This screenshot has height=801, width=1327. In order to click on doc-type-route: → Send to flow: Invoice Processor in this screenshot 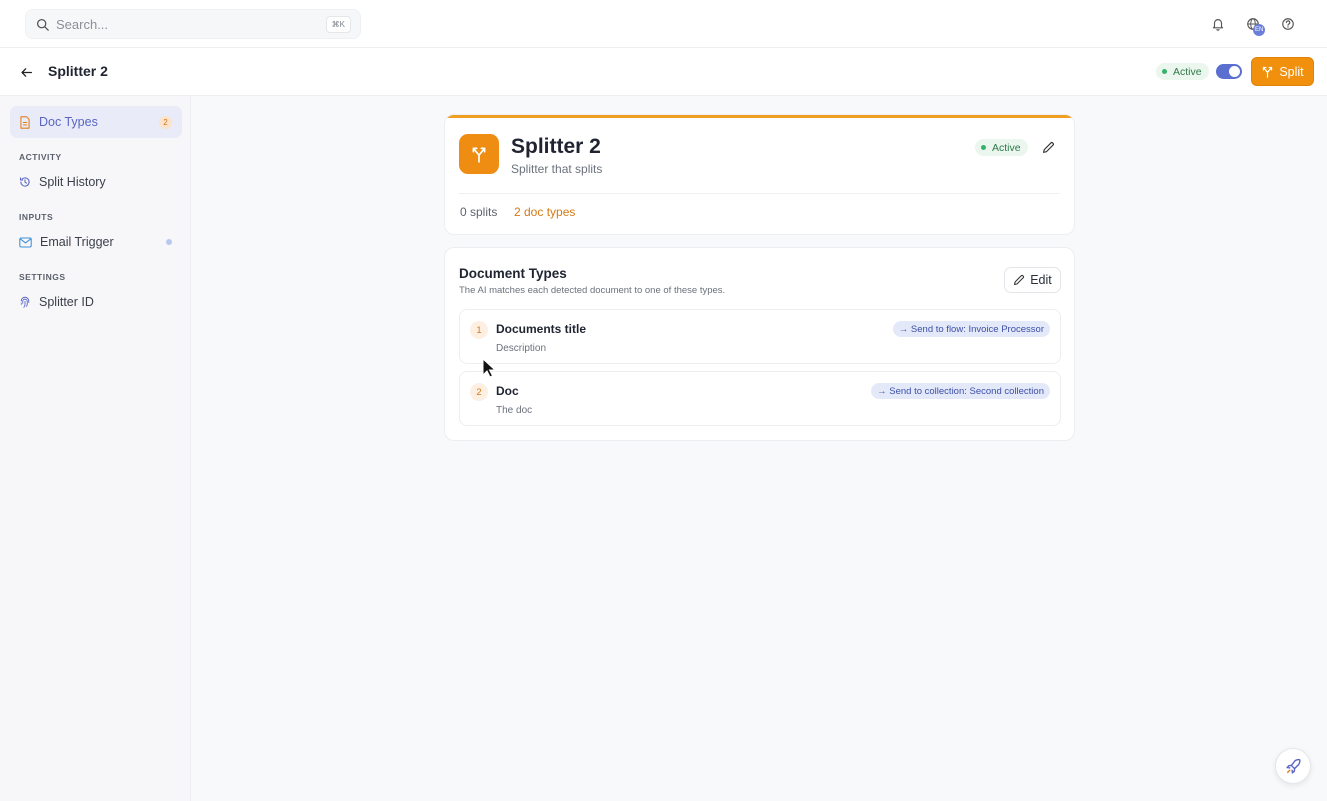, I will do `click(971, 329)`.